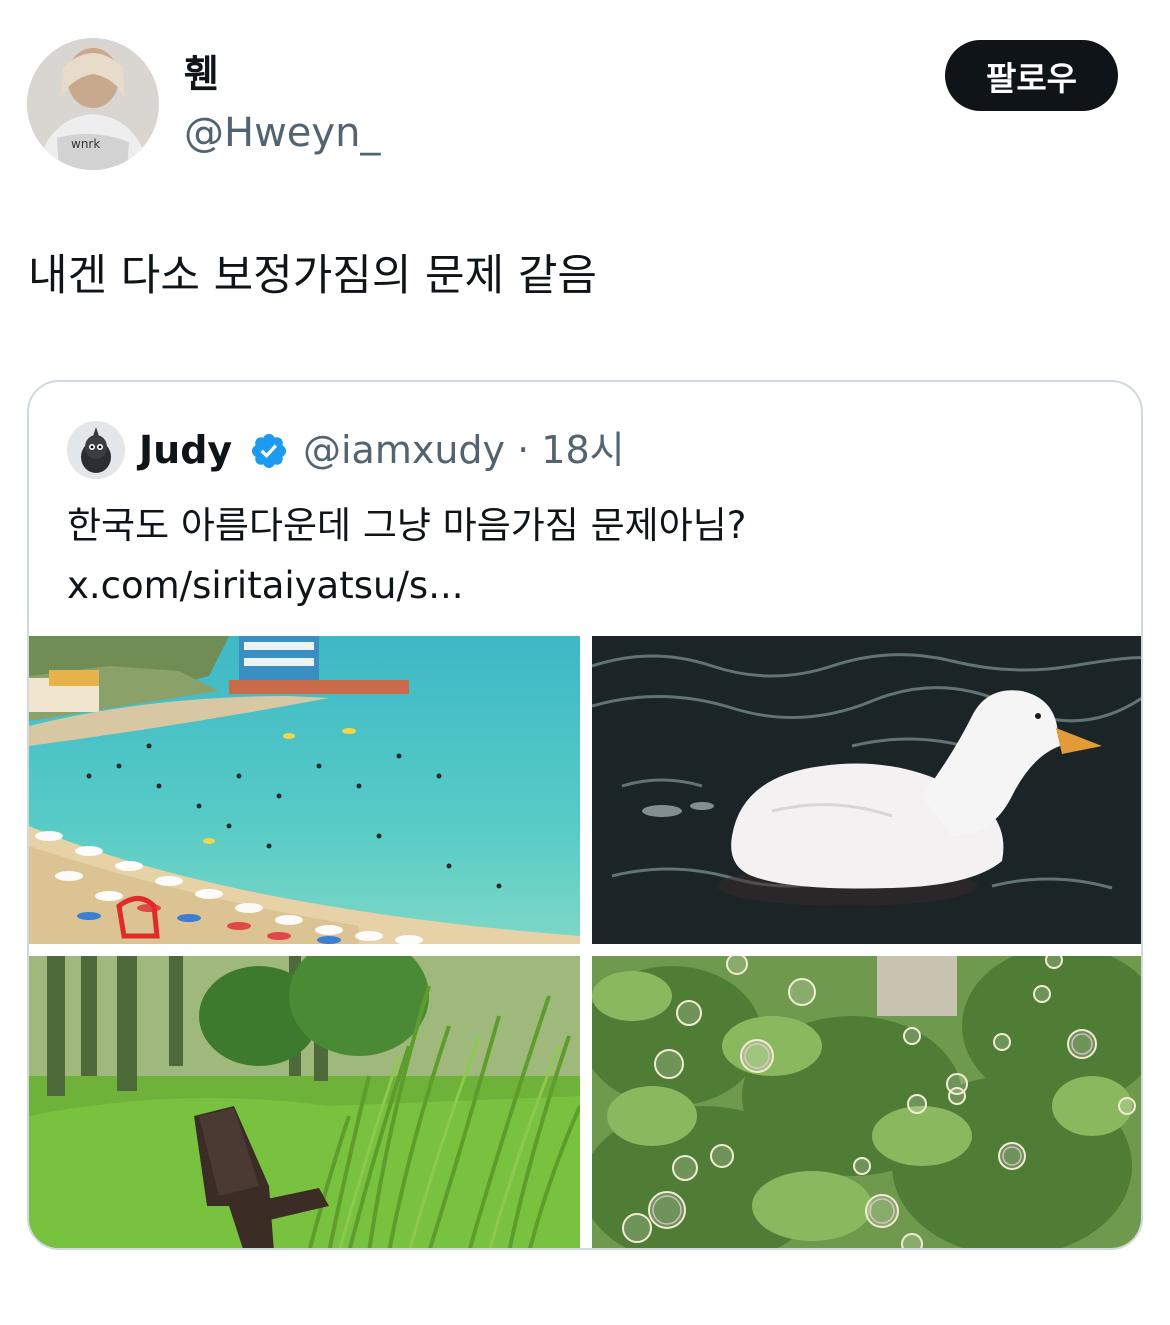 This screenshot has width=1170, height=1325. I want to click on author-avatar: wnrk, so click(93, 104).